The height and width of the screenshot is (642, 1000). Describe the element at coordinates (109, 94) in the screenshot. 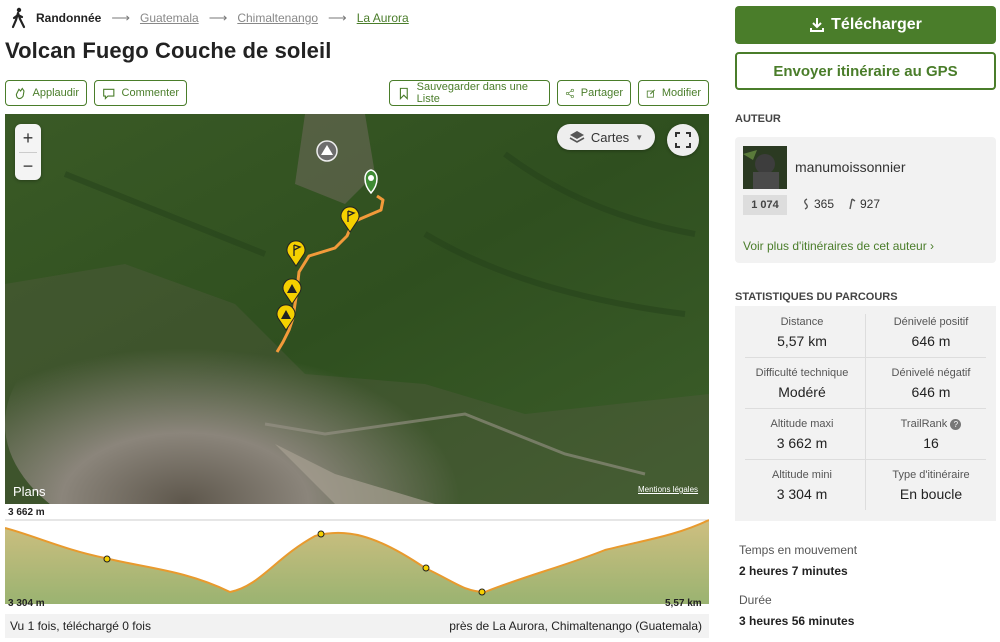

I see `comment-icon` at that location.